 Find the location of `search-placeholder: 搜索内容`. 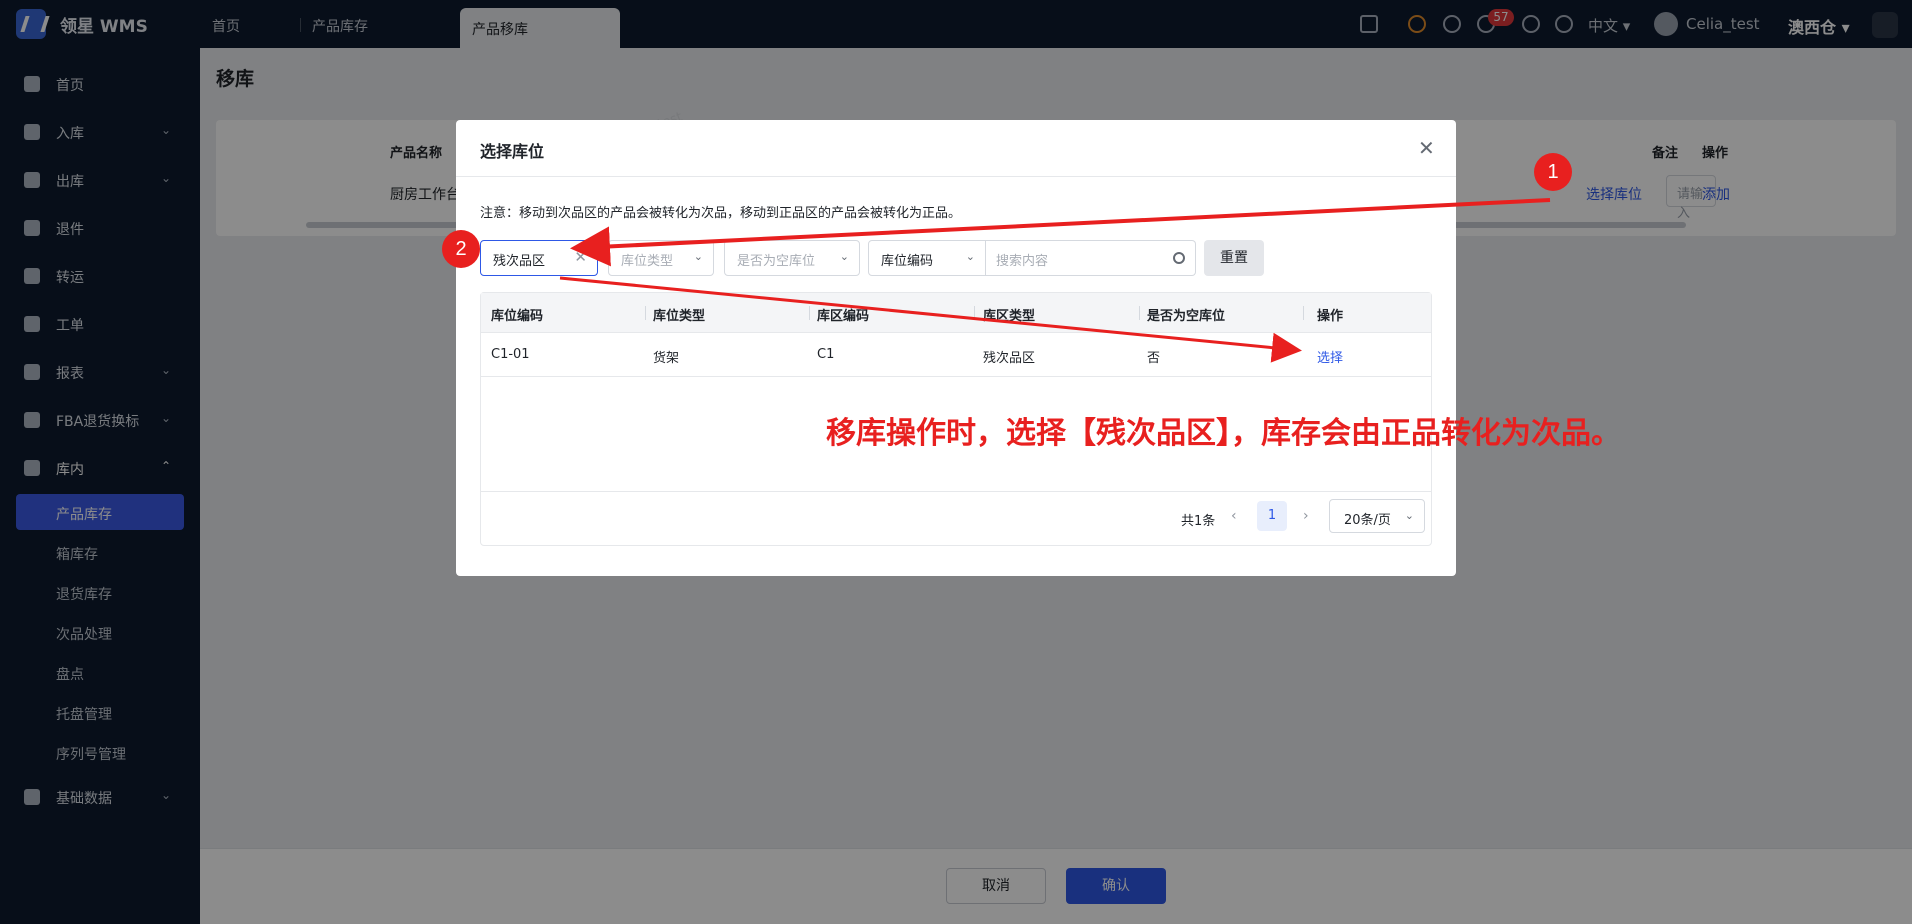

search-placeholder: 搜索内容 is located at coordinates (1022, 261).